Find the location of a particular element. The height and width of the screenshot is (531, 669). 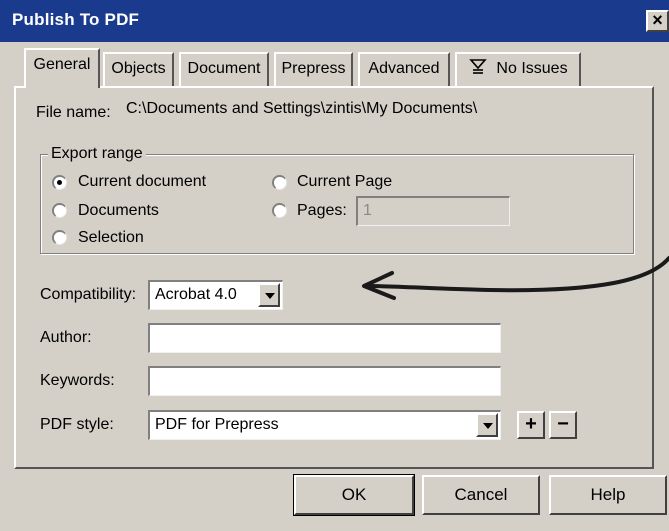

cancel-button: Cancel is located at coordinates (481, 495).